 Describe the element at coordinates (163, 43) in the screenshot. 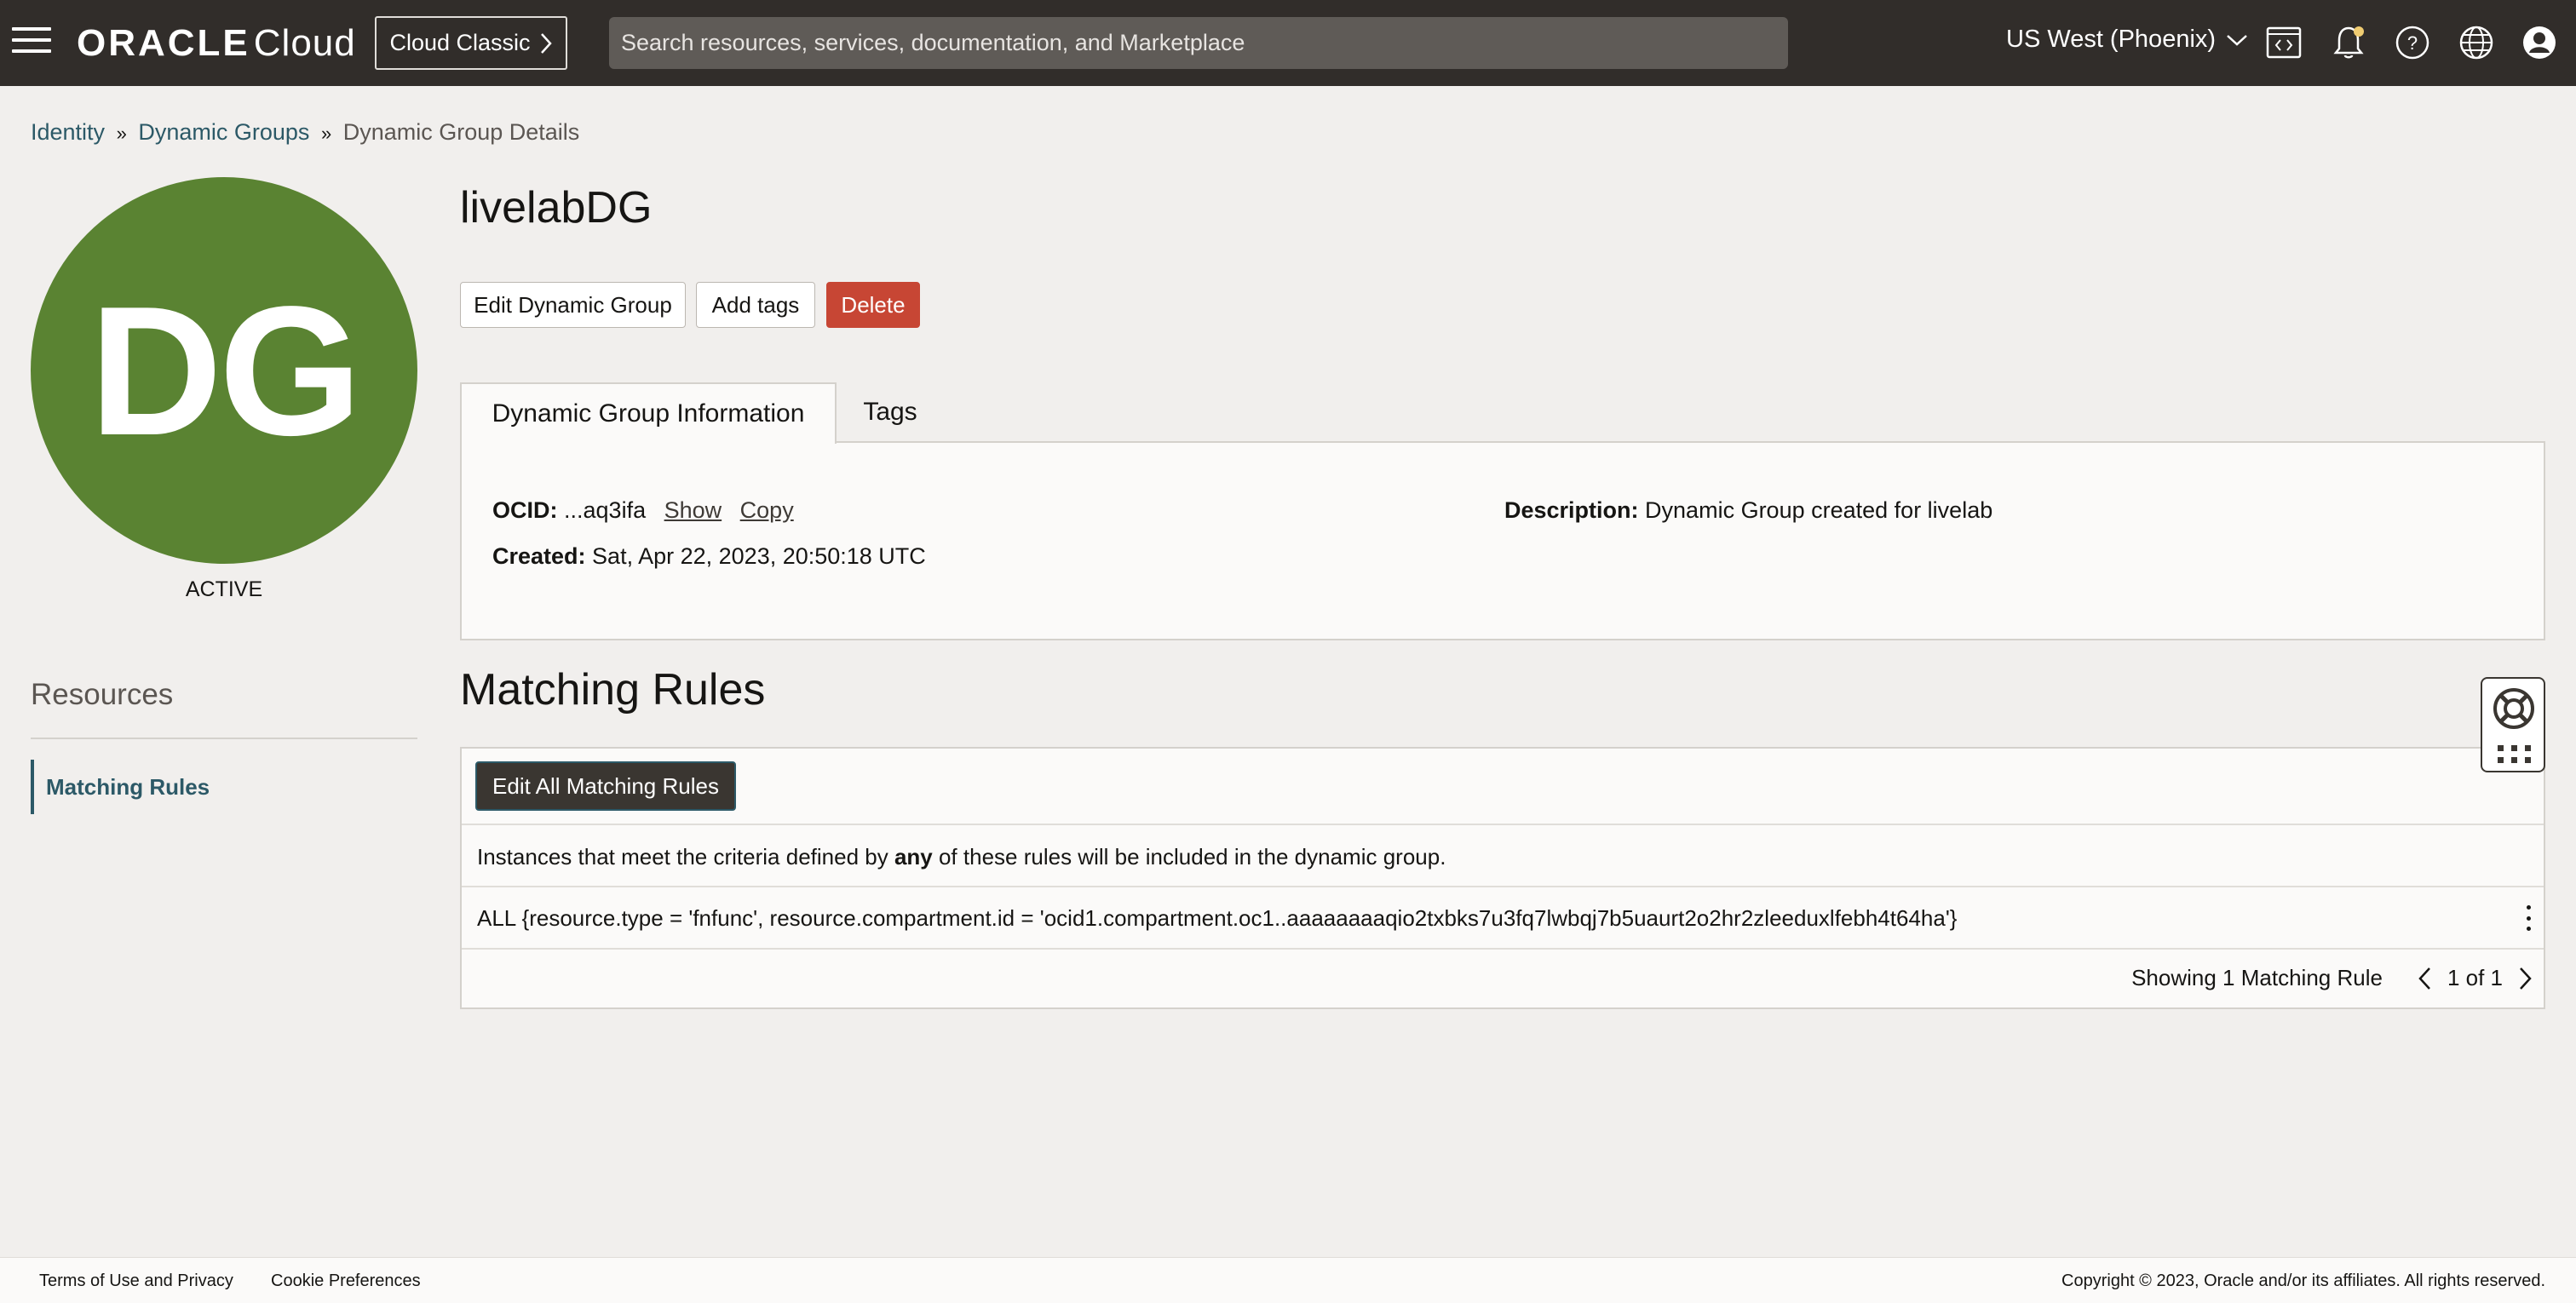

I see `brand-oracle: ORACLE` at that location.